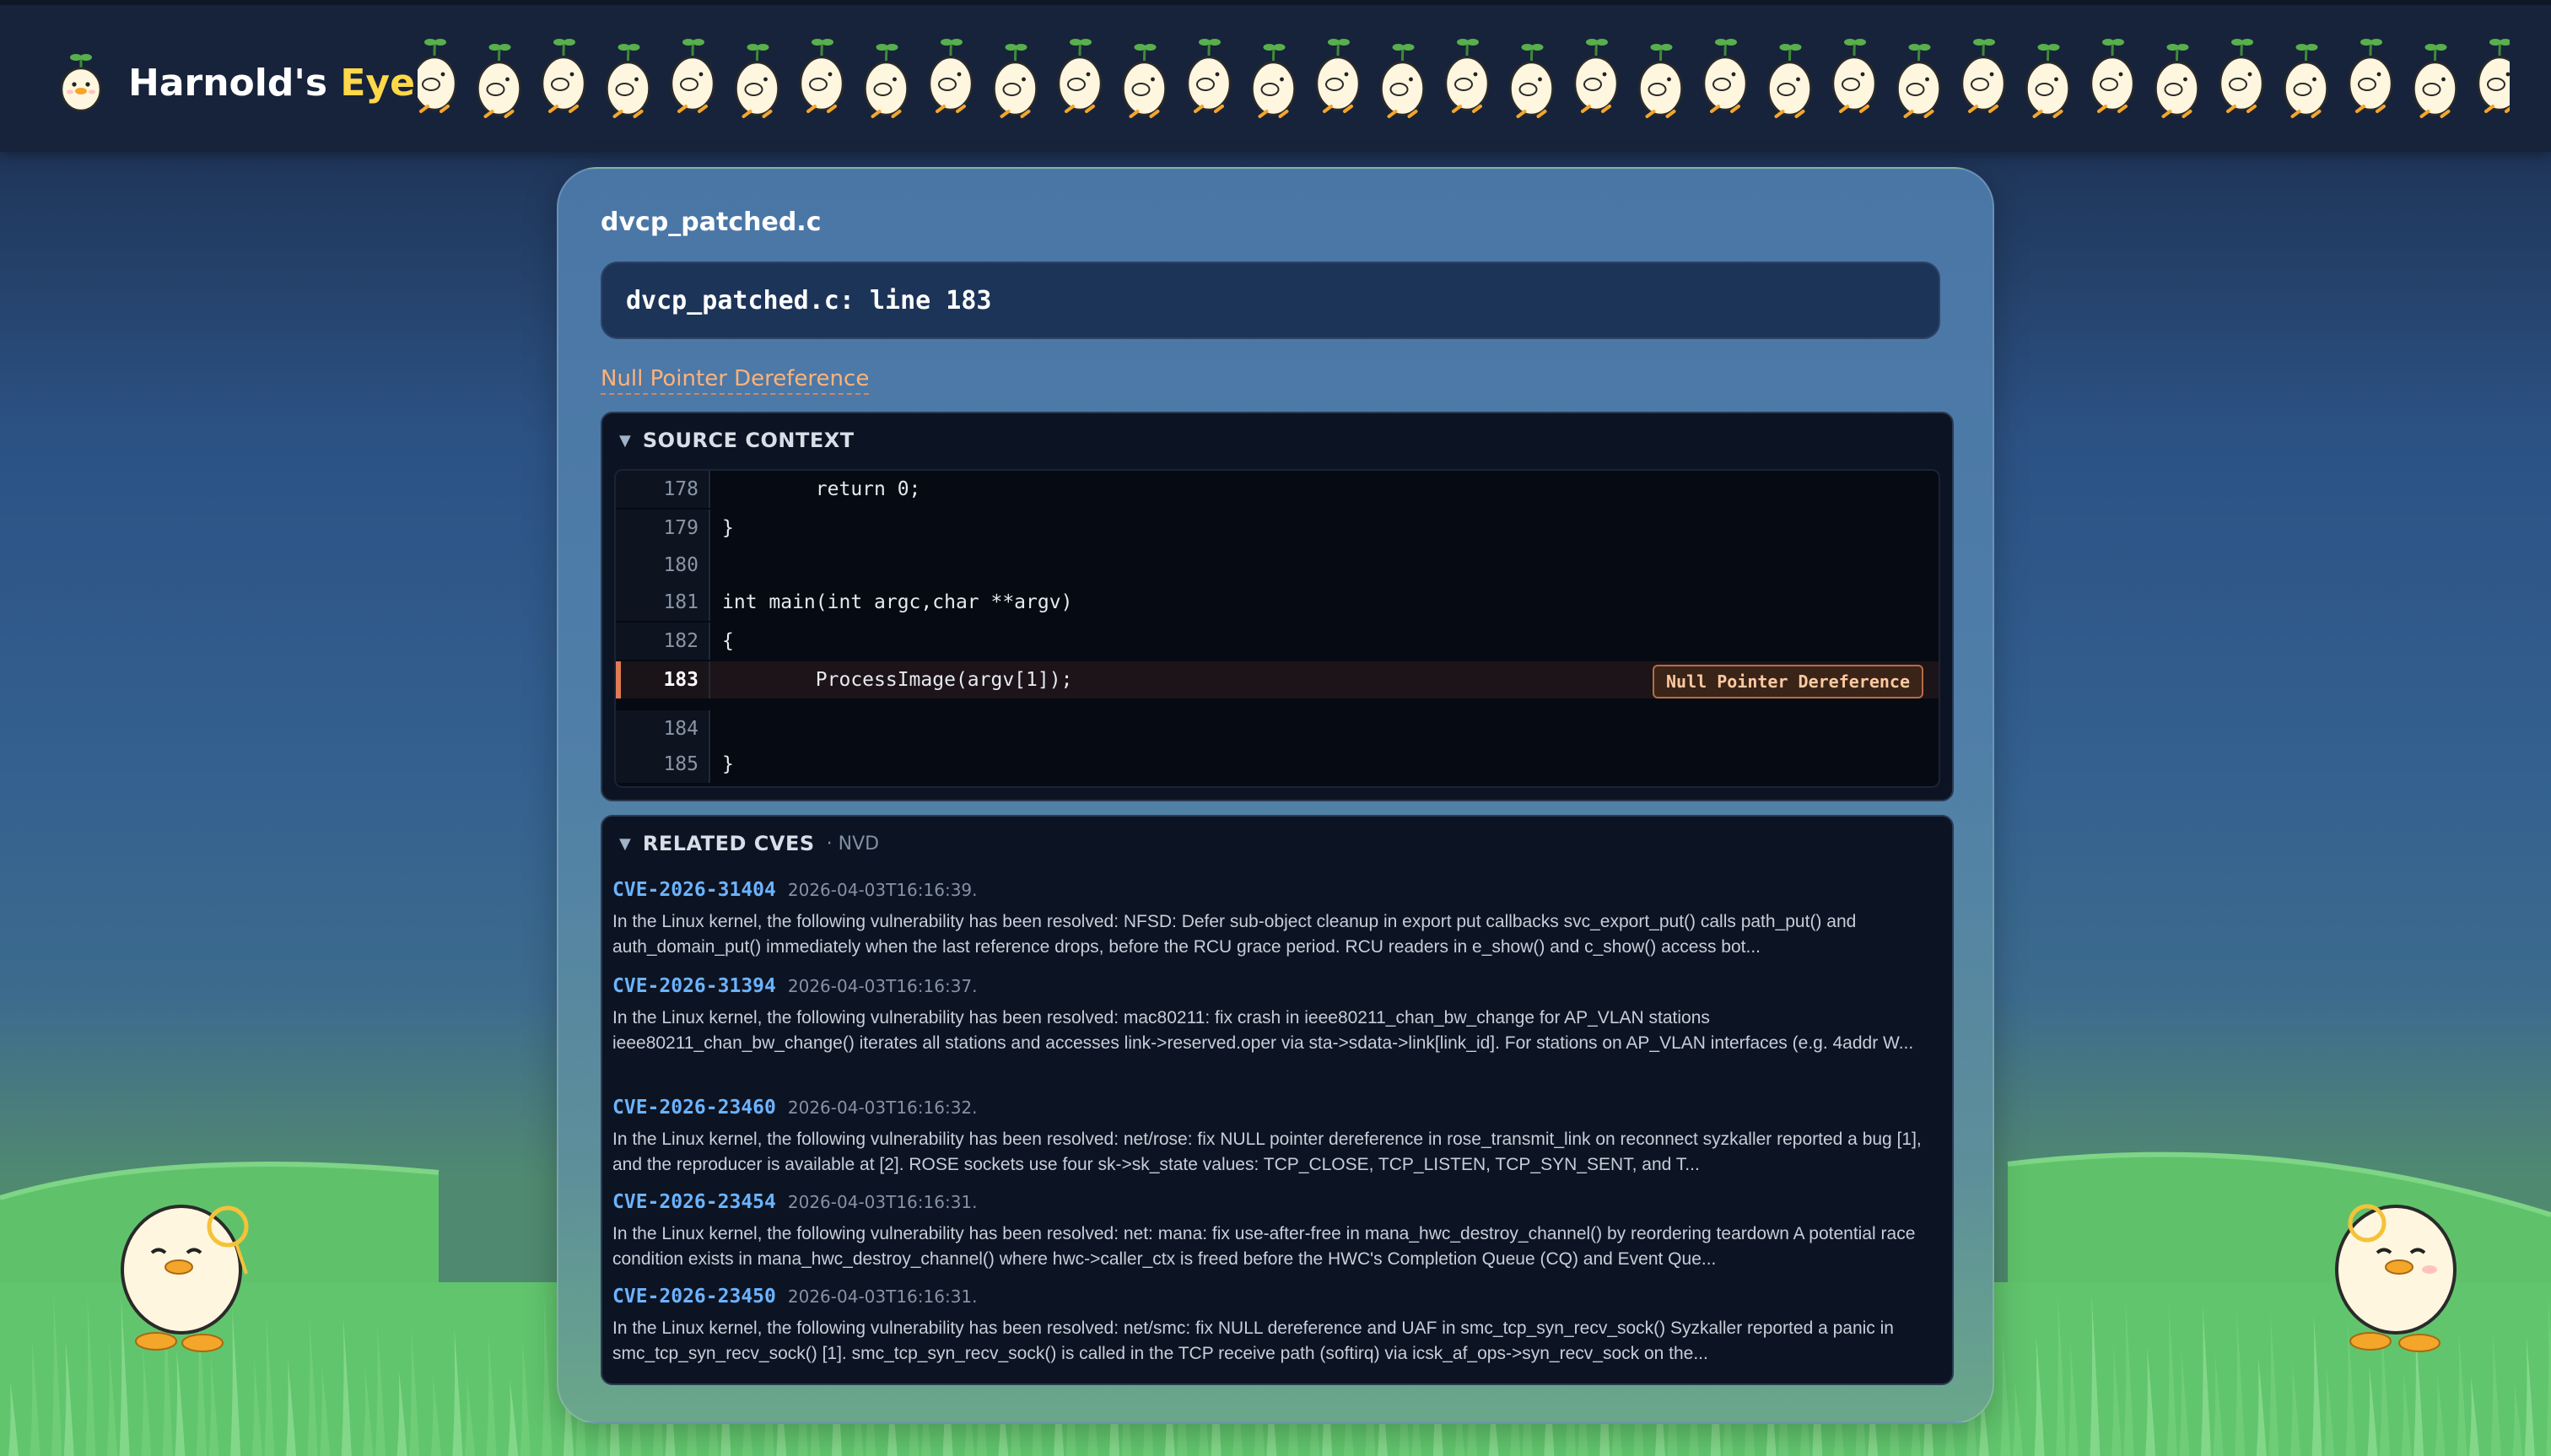 The height and width of the screenshot is (1456, 2551). I want to click on line-number: 183, so click(663, 679).